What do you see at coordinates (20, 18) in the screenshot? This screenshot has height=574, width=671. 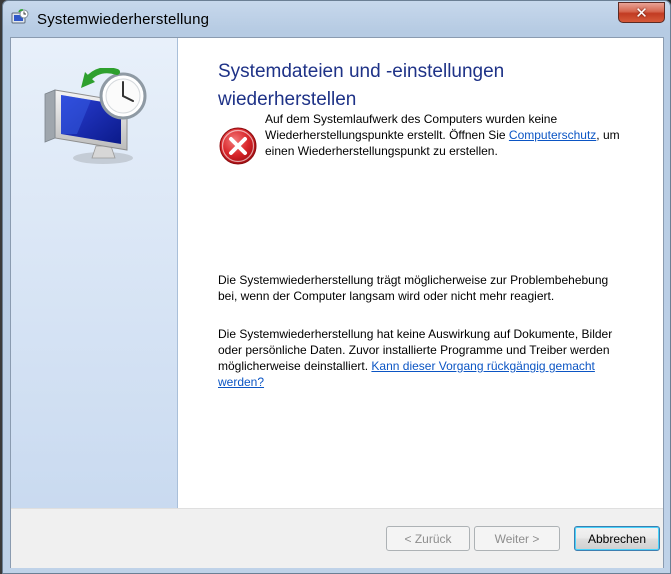 I see `system-restore-icon` at bounding box center [20, 18].